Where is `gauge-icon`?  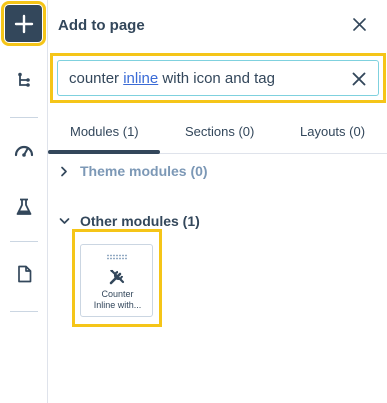
gauge-icon is located at coordinates (24, 151).